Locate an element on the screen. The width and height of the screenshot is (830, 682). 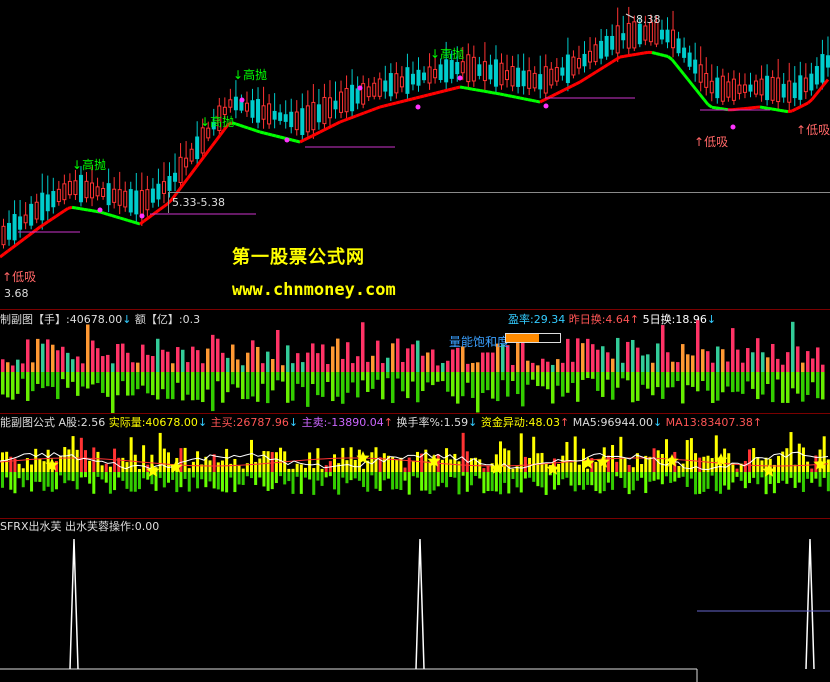
saturation-gauge-fill is located at coordinates (523, 338).